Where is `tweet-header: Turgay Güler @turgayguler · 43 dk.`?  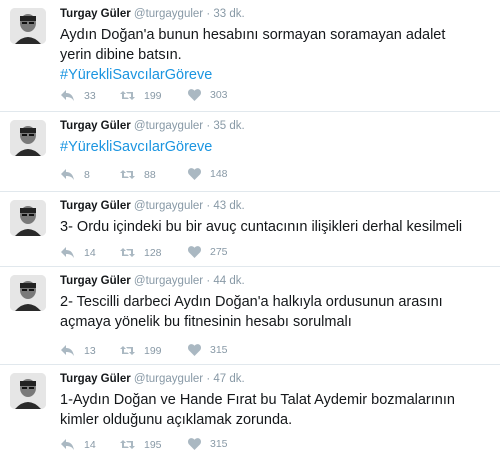 tweet-header: Turgay Güler @turgayguler · 43 dk. is located at coordinates (152, 206).